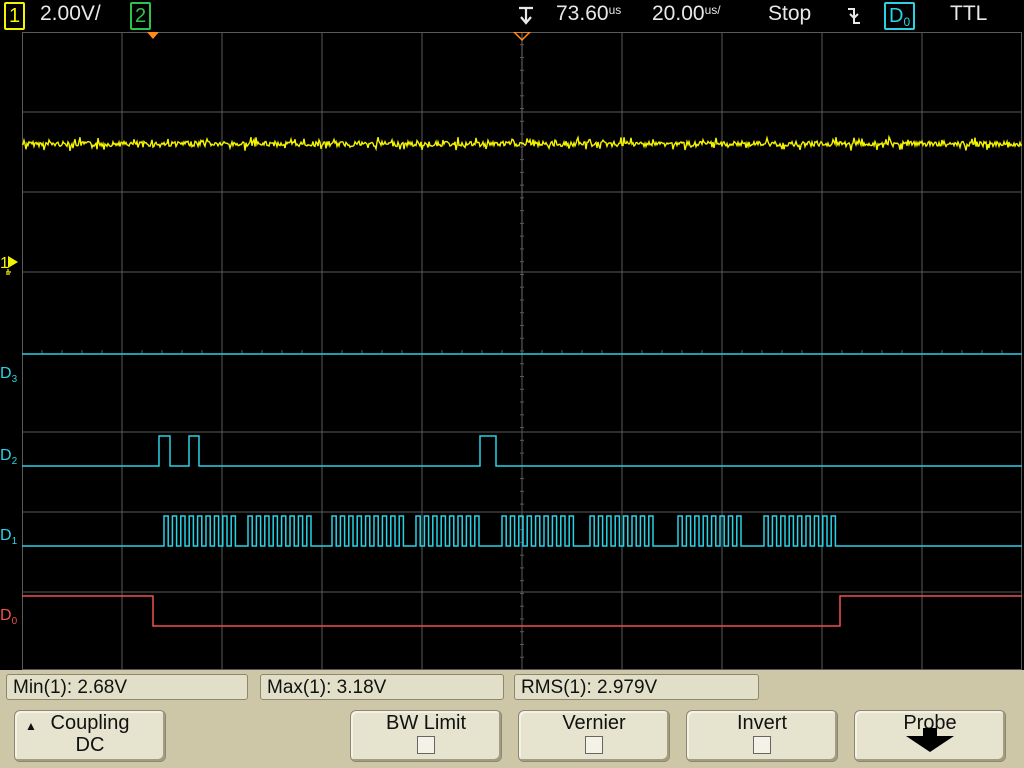 Image resolution: width=1024 pixels, height=768 pixels. What do you see at coordinates (762, 745) in the screenshot?
I see `invert-checkbox` at bounding box center [762, 745].